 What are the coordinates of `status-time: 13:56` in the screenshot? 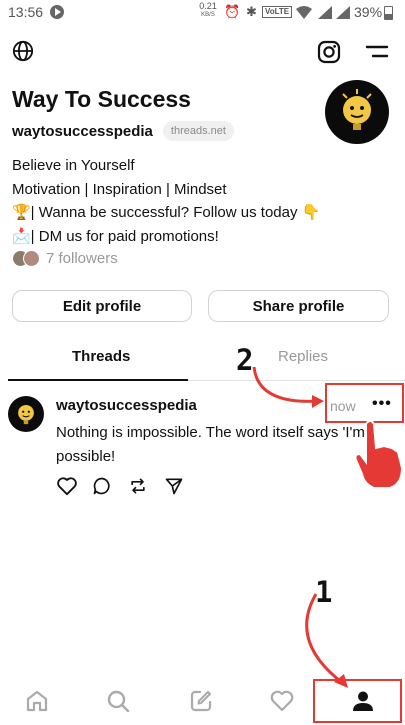 It's located at (26, 12).